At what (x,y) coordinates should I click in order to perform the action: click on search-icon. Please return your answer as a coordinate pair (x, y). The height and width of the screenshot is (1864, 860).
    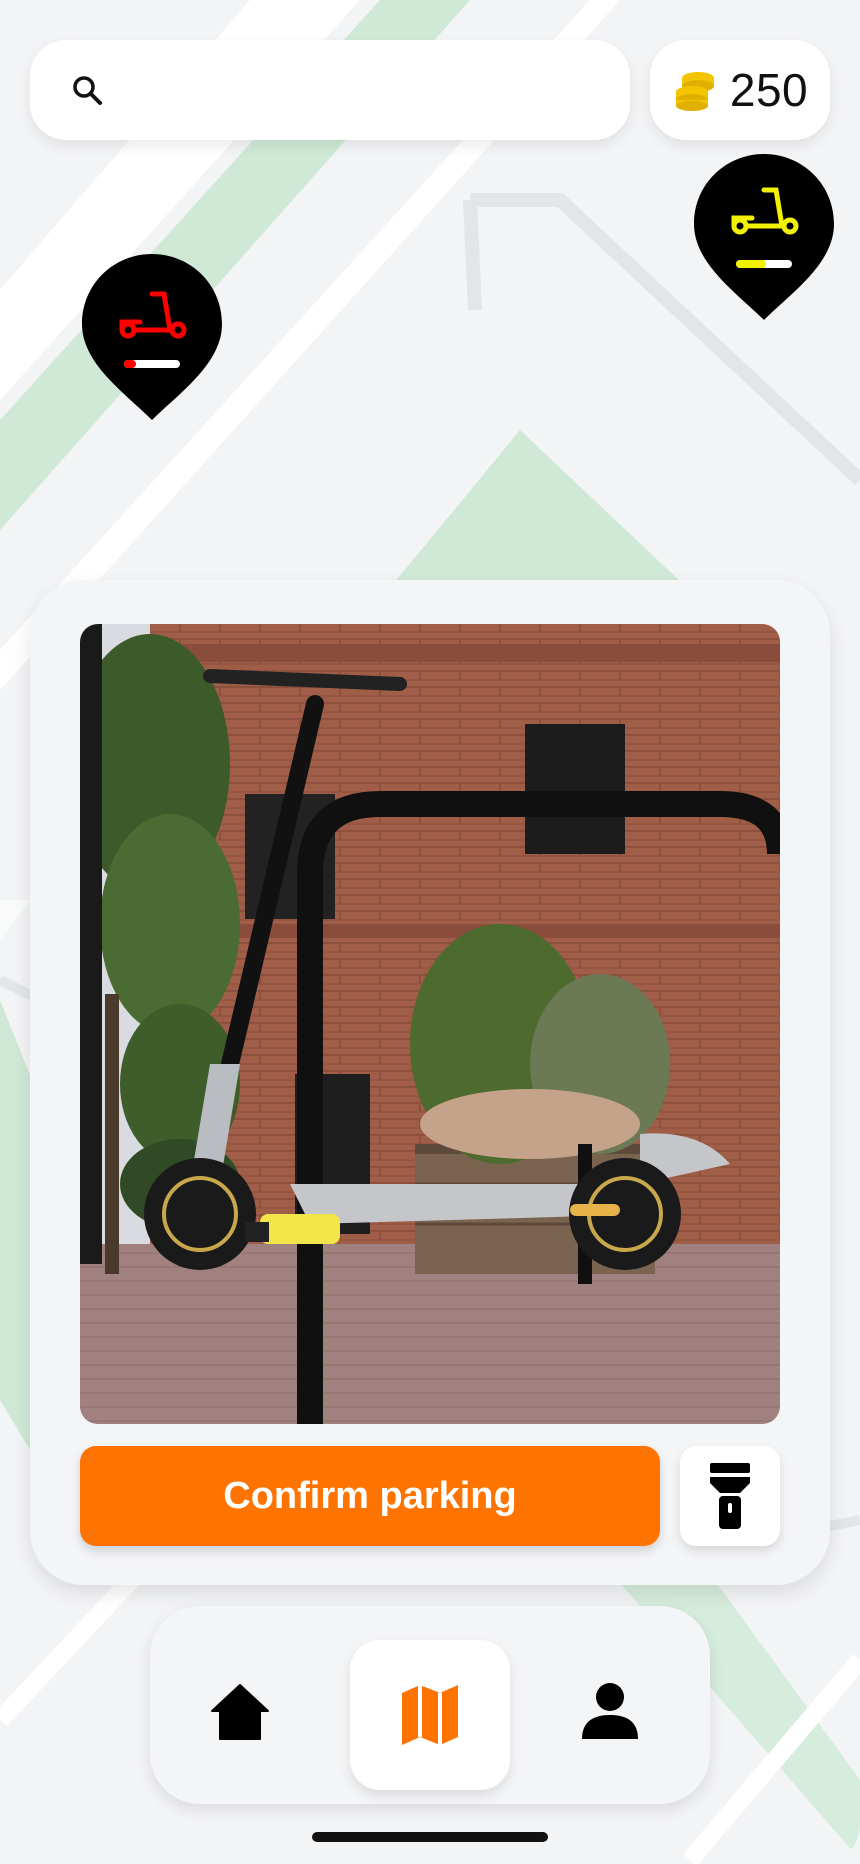
    Looking at the image, I should click on (87, 90).